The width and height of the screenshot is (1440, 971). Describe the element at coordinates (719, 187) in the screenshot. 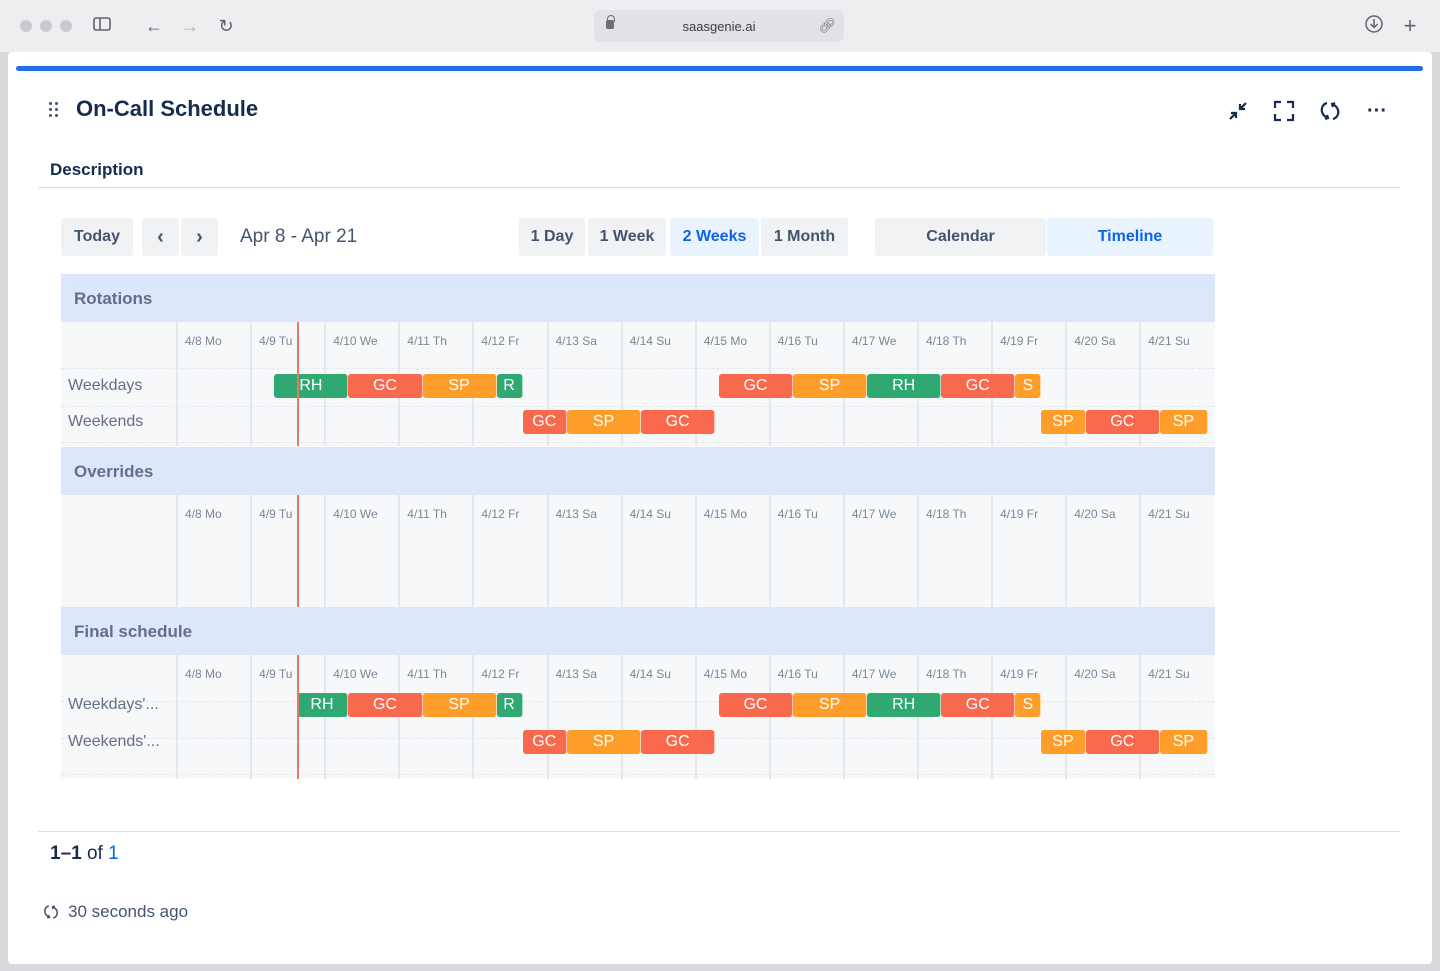

I see `divider` at that location.